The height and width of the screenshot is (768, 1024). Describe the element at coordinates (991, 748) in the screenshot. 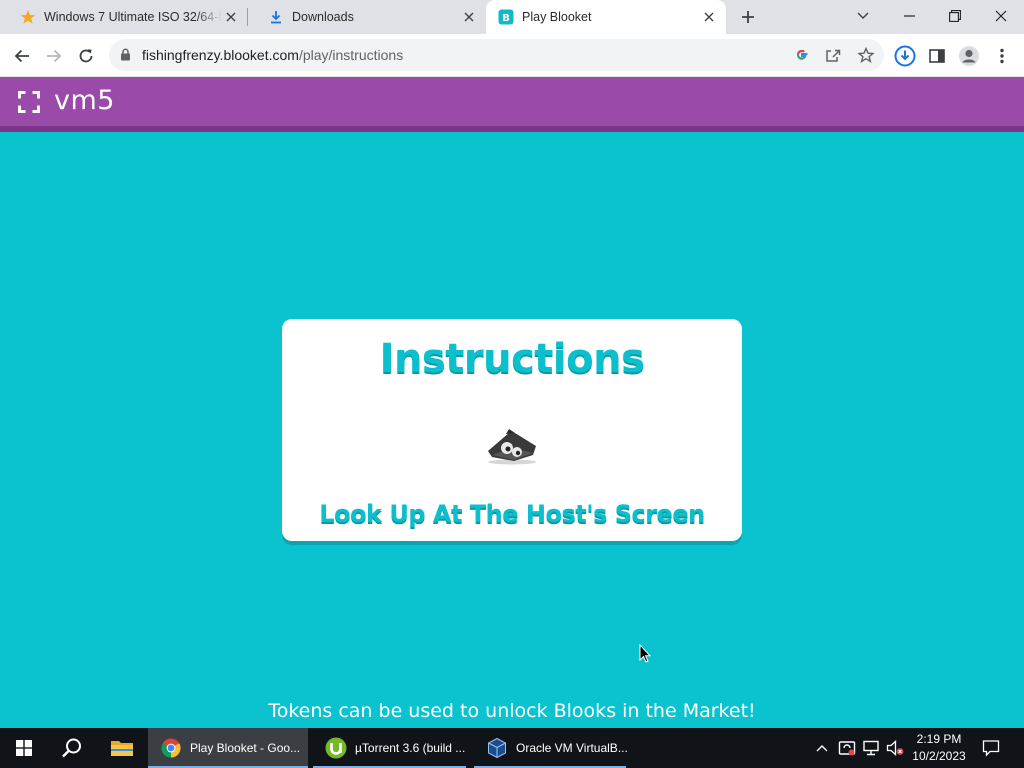

I see `notifications-icon` at that location.